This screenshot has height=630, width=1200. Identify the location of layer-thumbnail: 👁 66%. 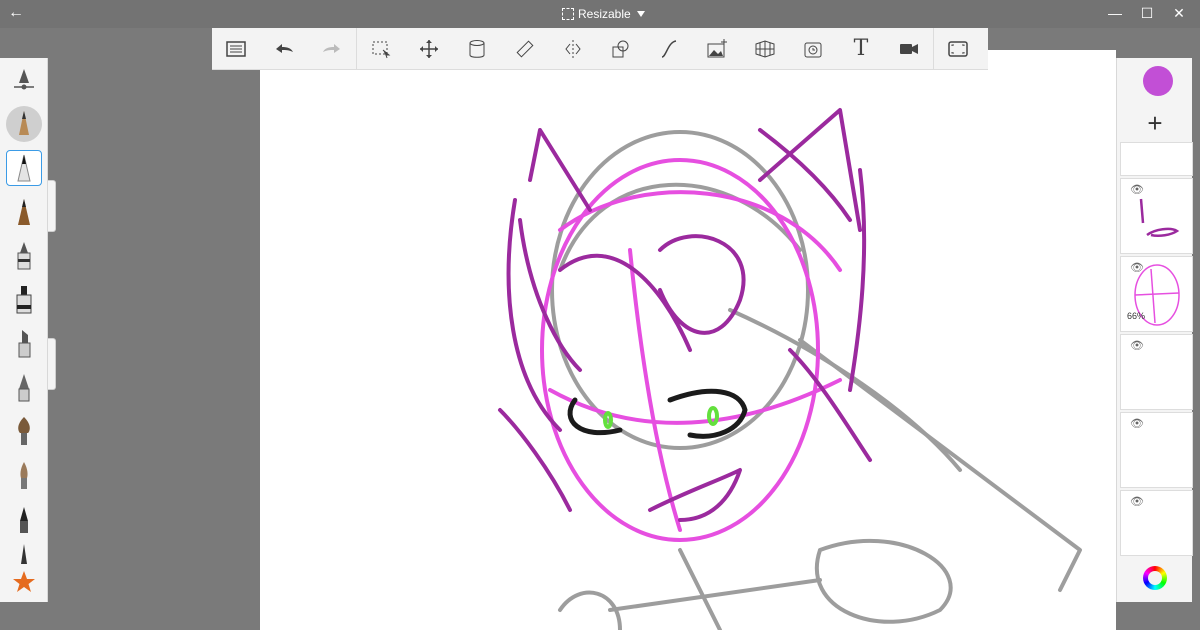
(1156, 294).